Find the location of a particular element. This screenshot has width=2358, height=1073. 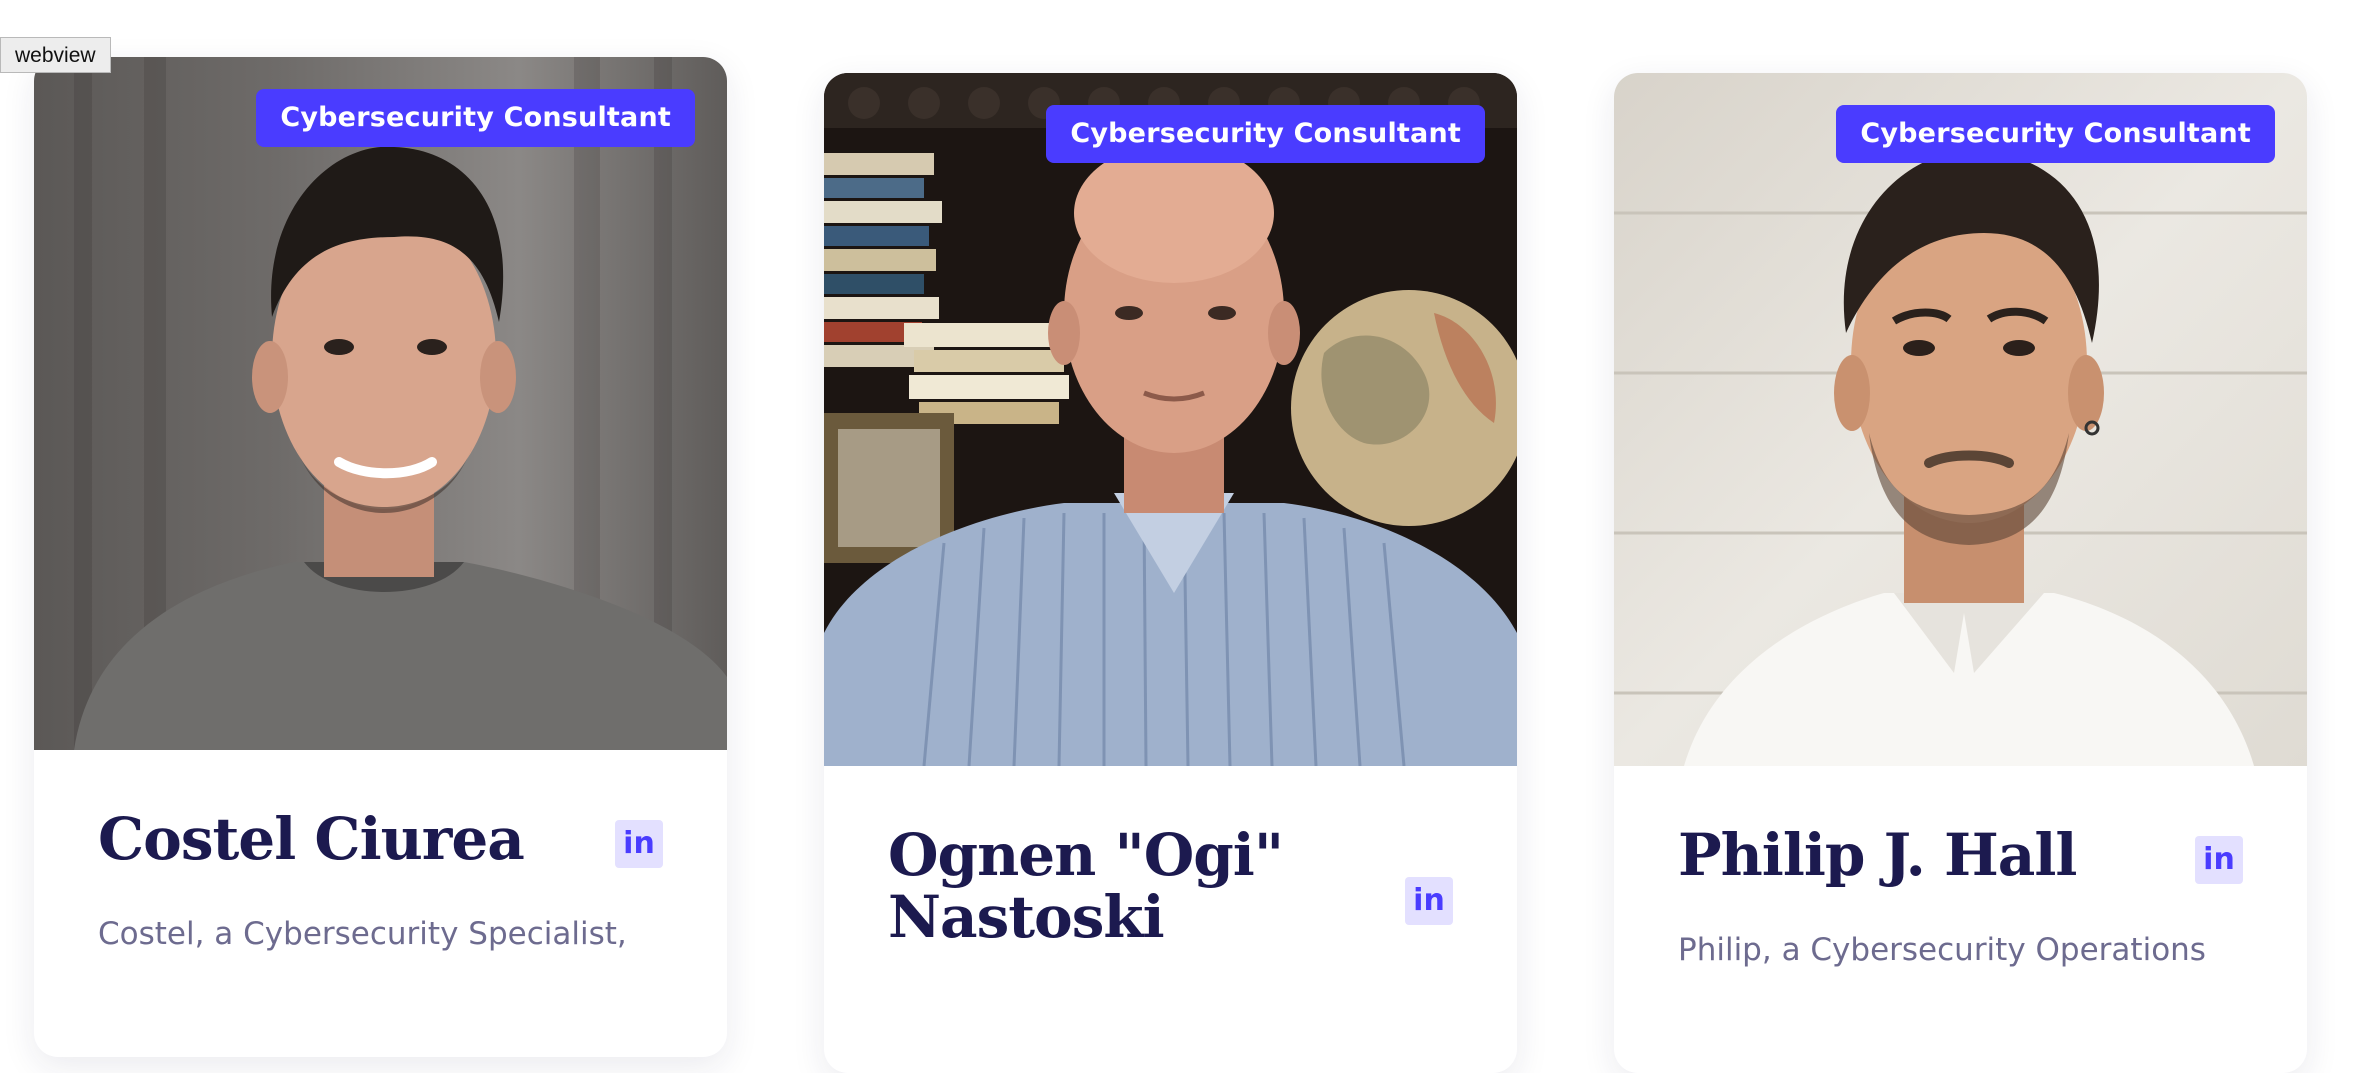

member-name: Ognen "Ogi" Nastoski is located at coordinates (1086, 886).